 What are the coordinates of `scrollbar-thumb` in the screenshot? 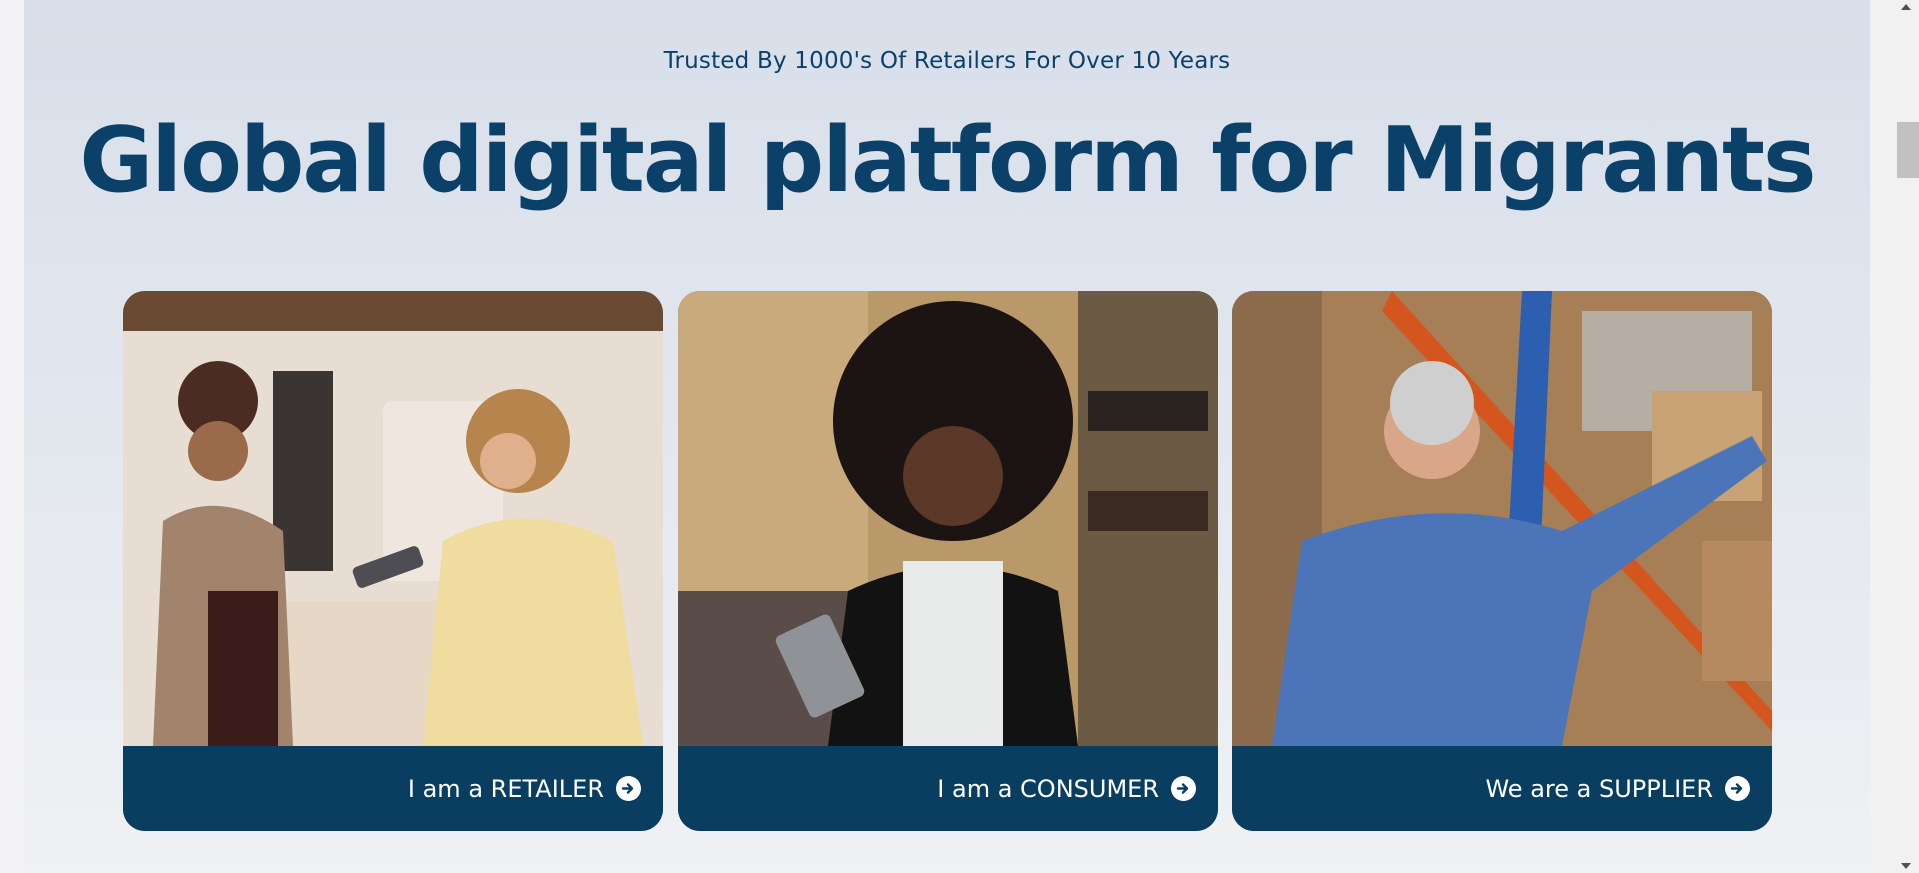 It's located at (1908, 150).